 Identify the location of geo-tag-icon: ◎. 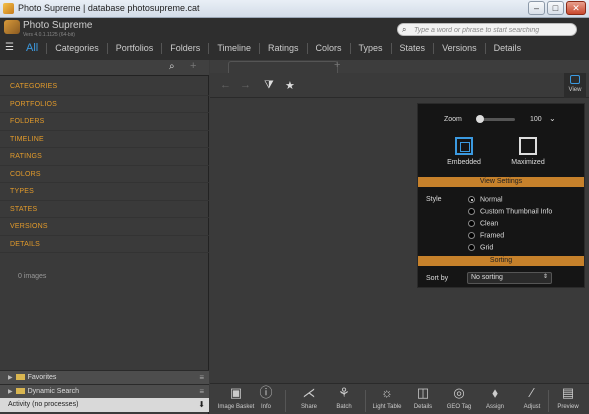
(459, 392).